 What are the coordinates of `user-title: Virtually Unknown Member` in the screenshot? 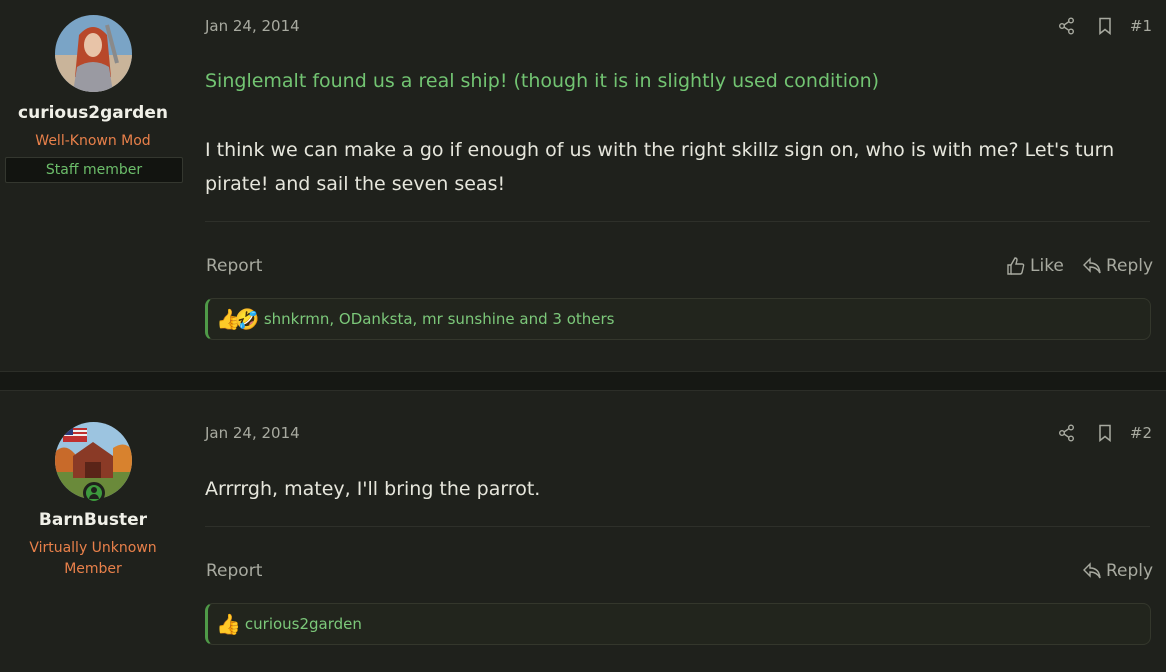 It's located at (93, 559).